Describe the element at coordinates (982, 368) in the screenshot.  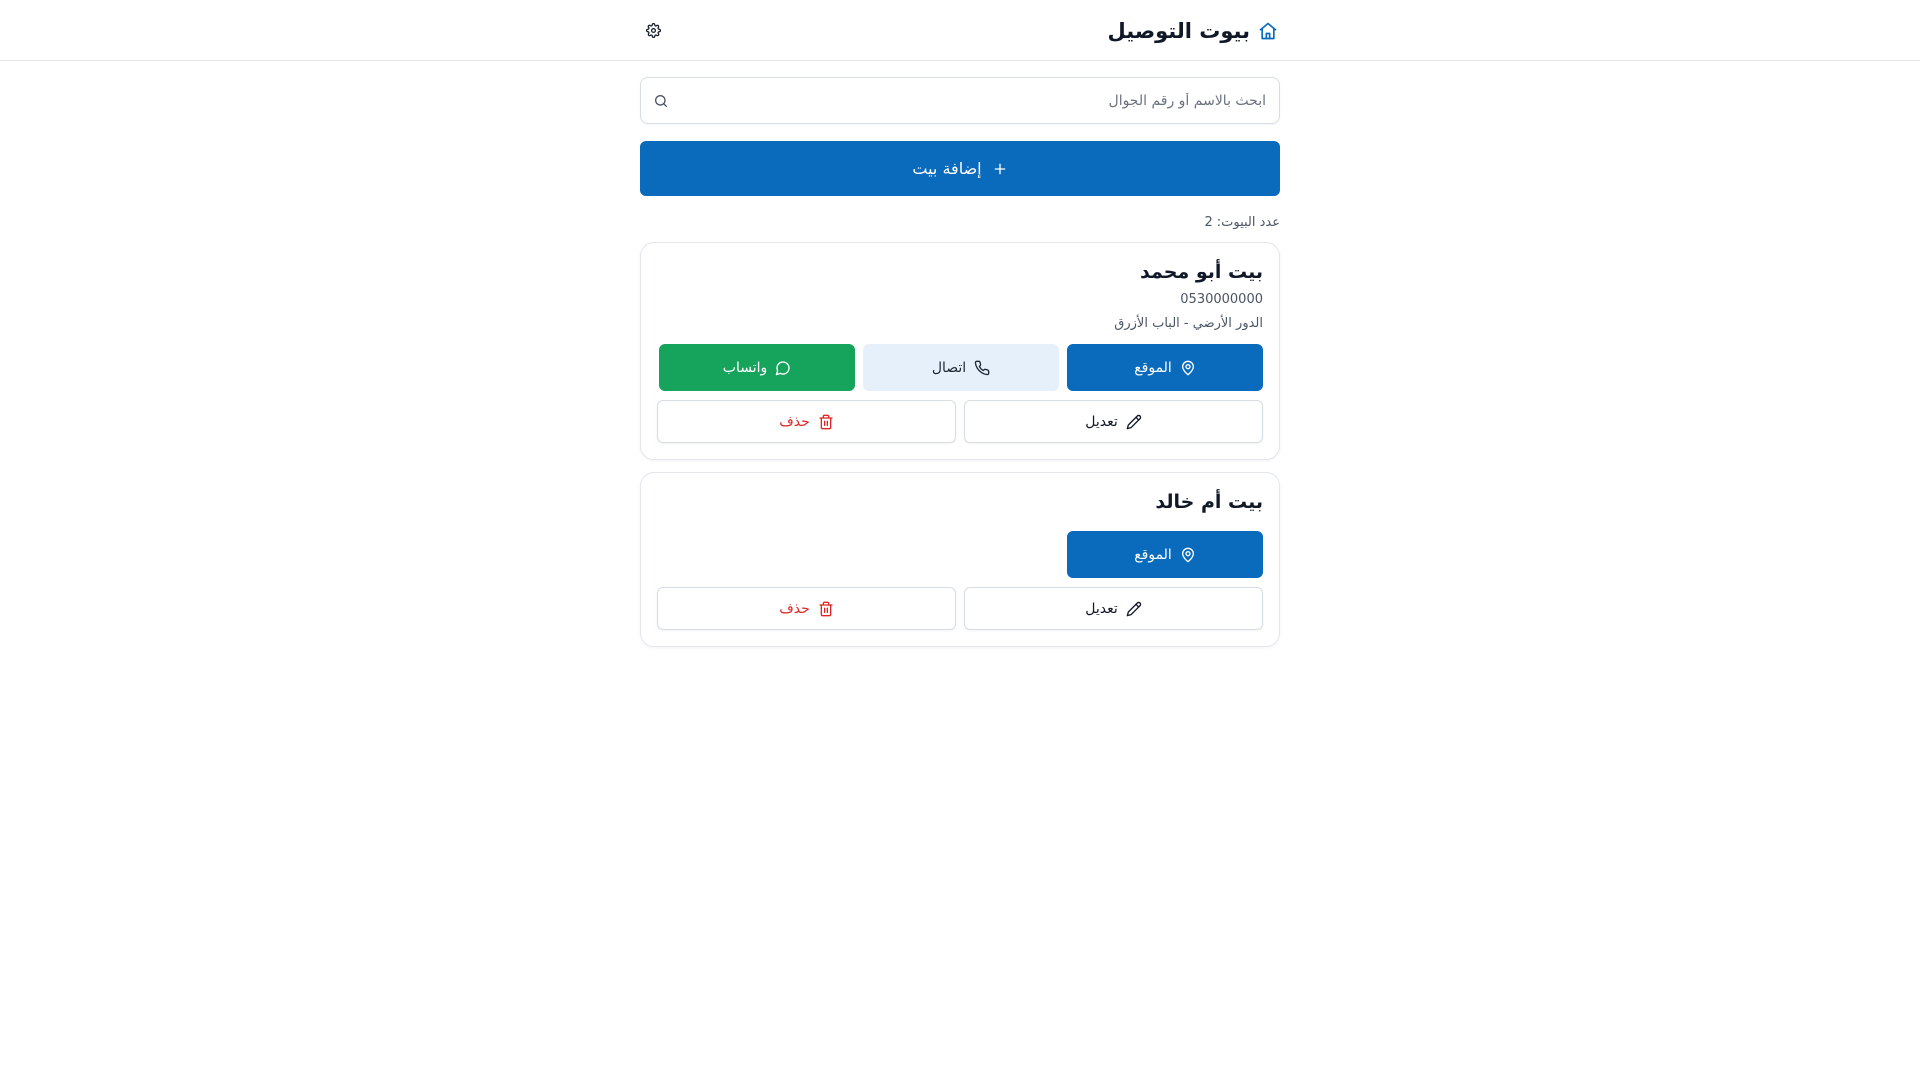
I see `phone-icon` at that location.